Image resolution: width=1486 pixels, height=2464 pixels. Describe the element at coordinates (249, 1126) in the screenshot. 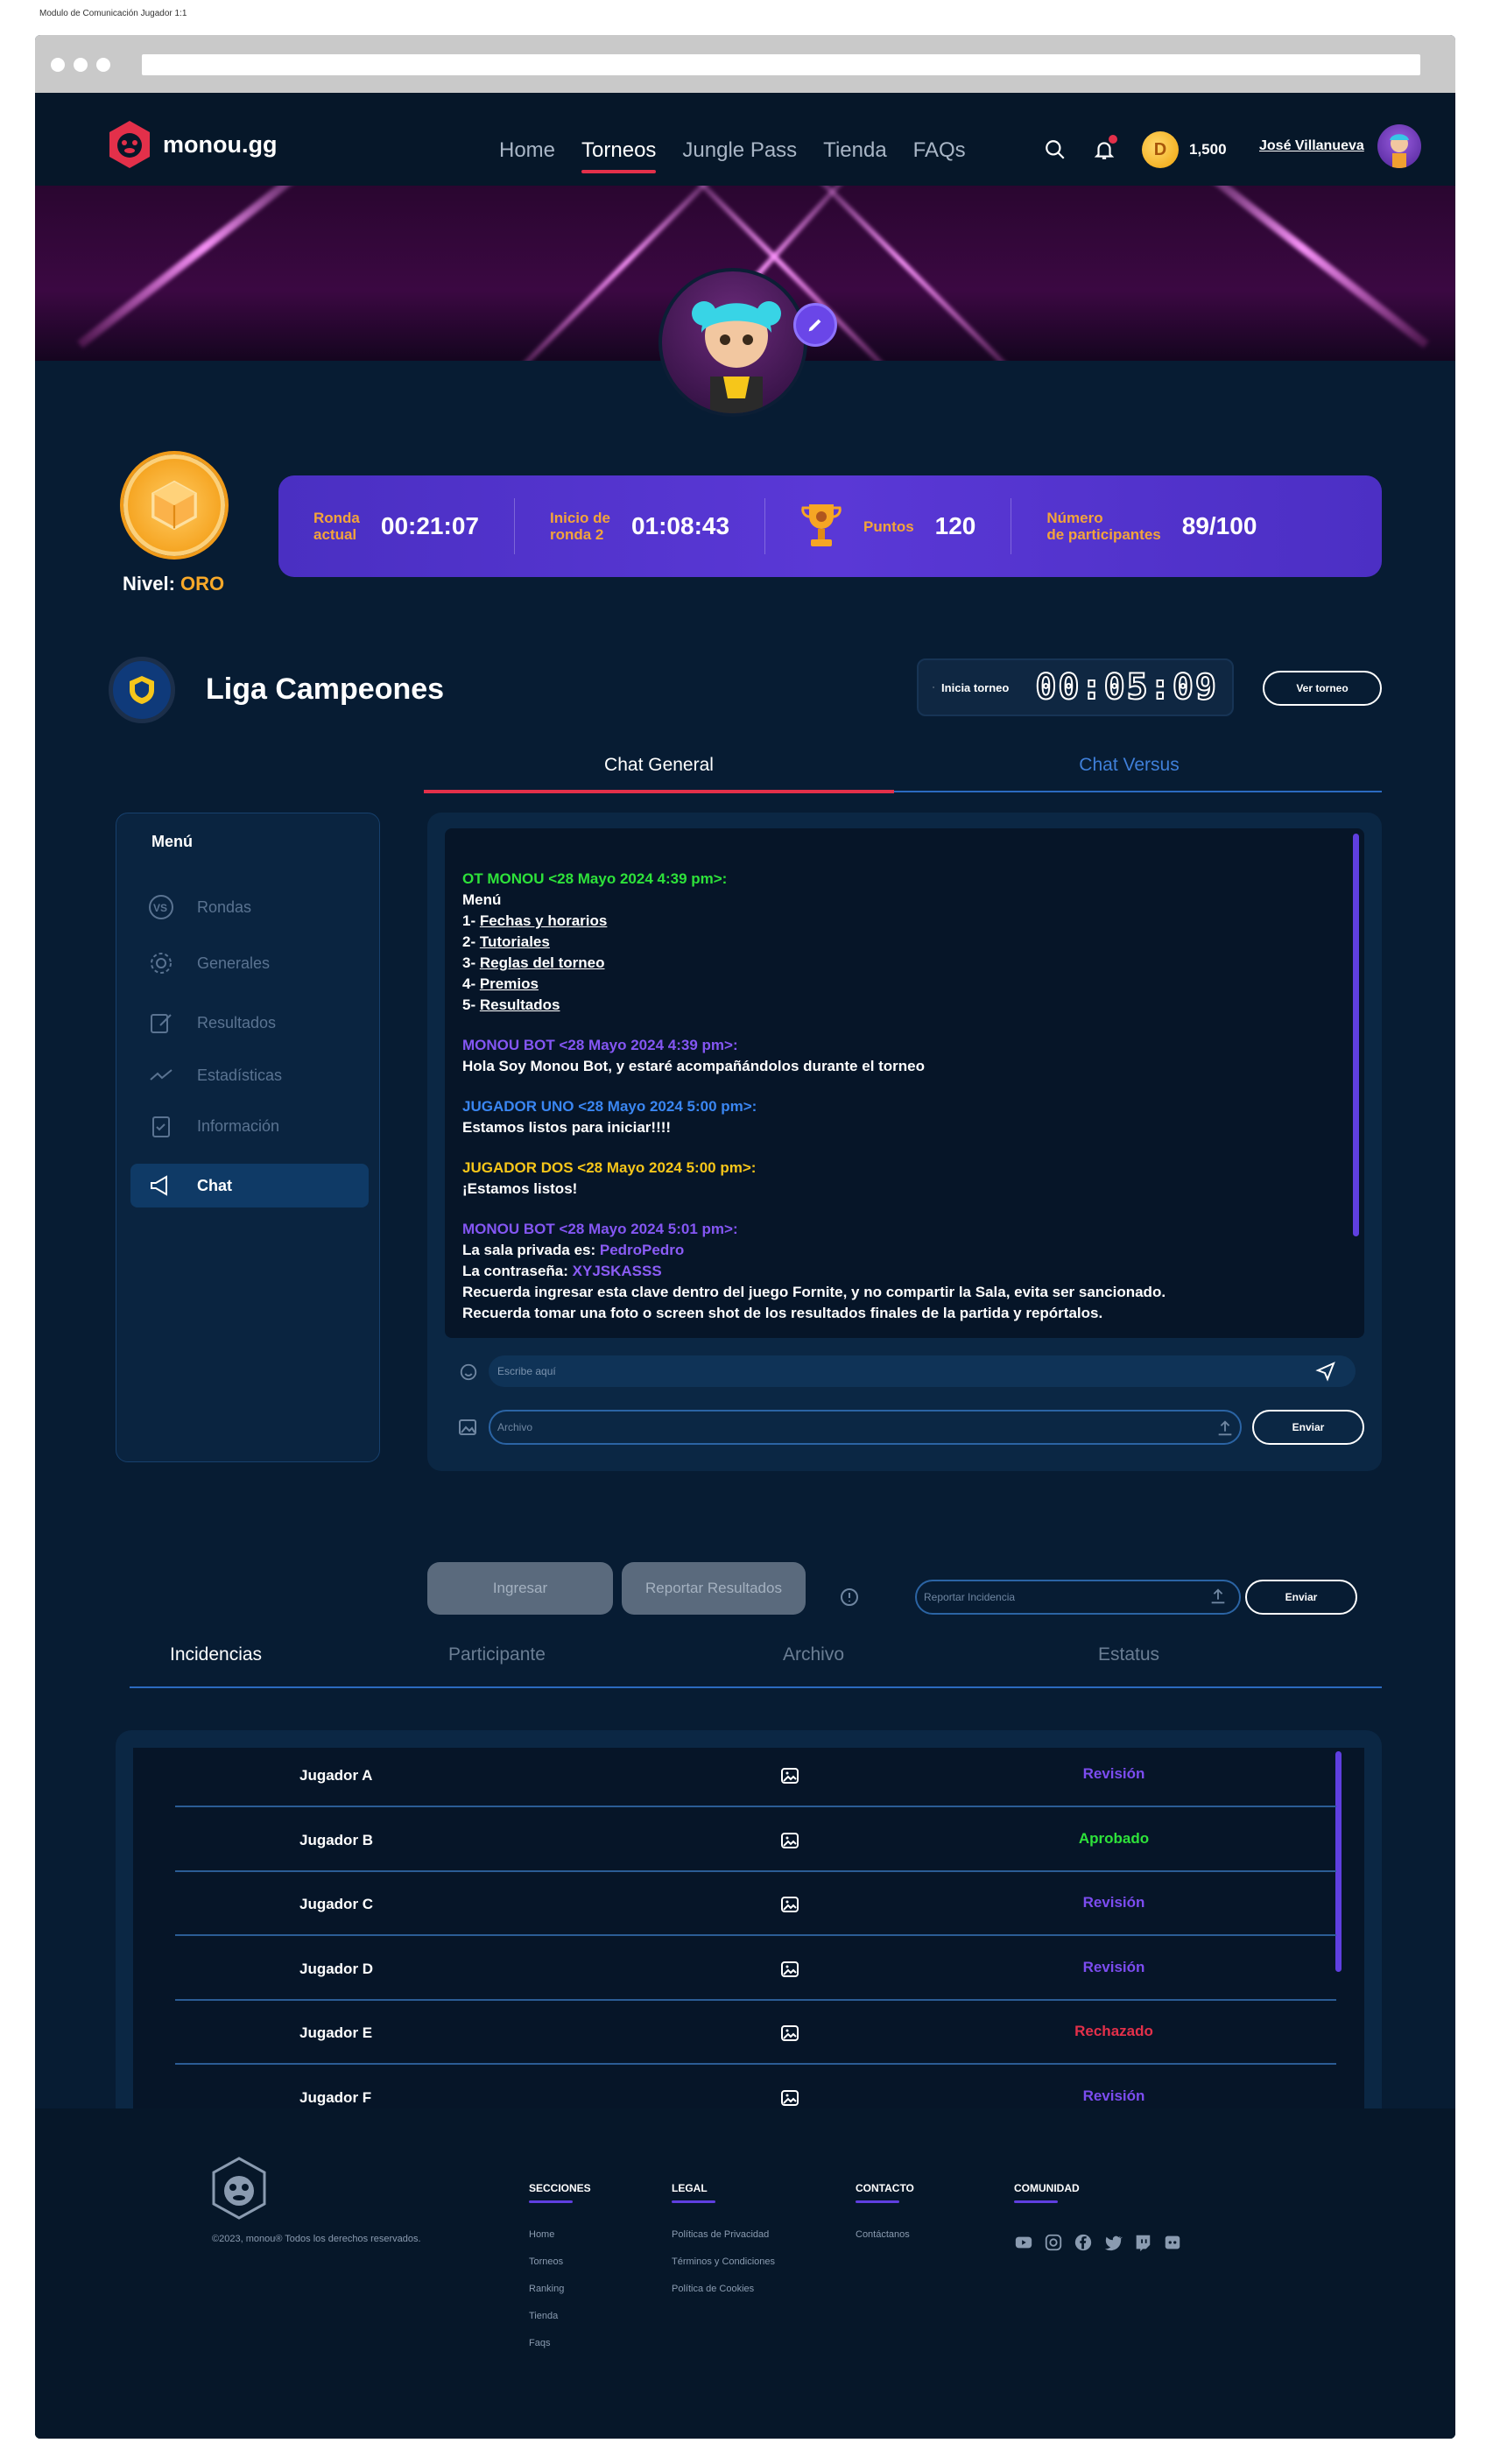

I see `sidebar-item-informacion: Información` at that location.